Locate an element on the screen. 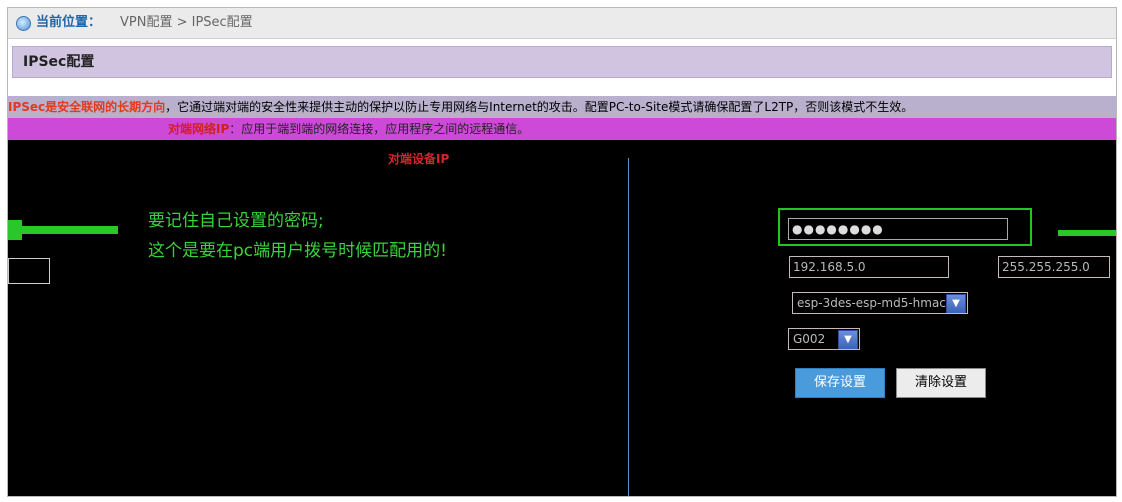  annotation-line2: 这个是要在pc端用户拨号时候匹配用的! is located at coordinates (297, 251).